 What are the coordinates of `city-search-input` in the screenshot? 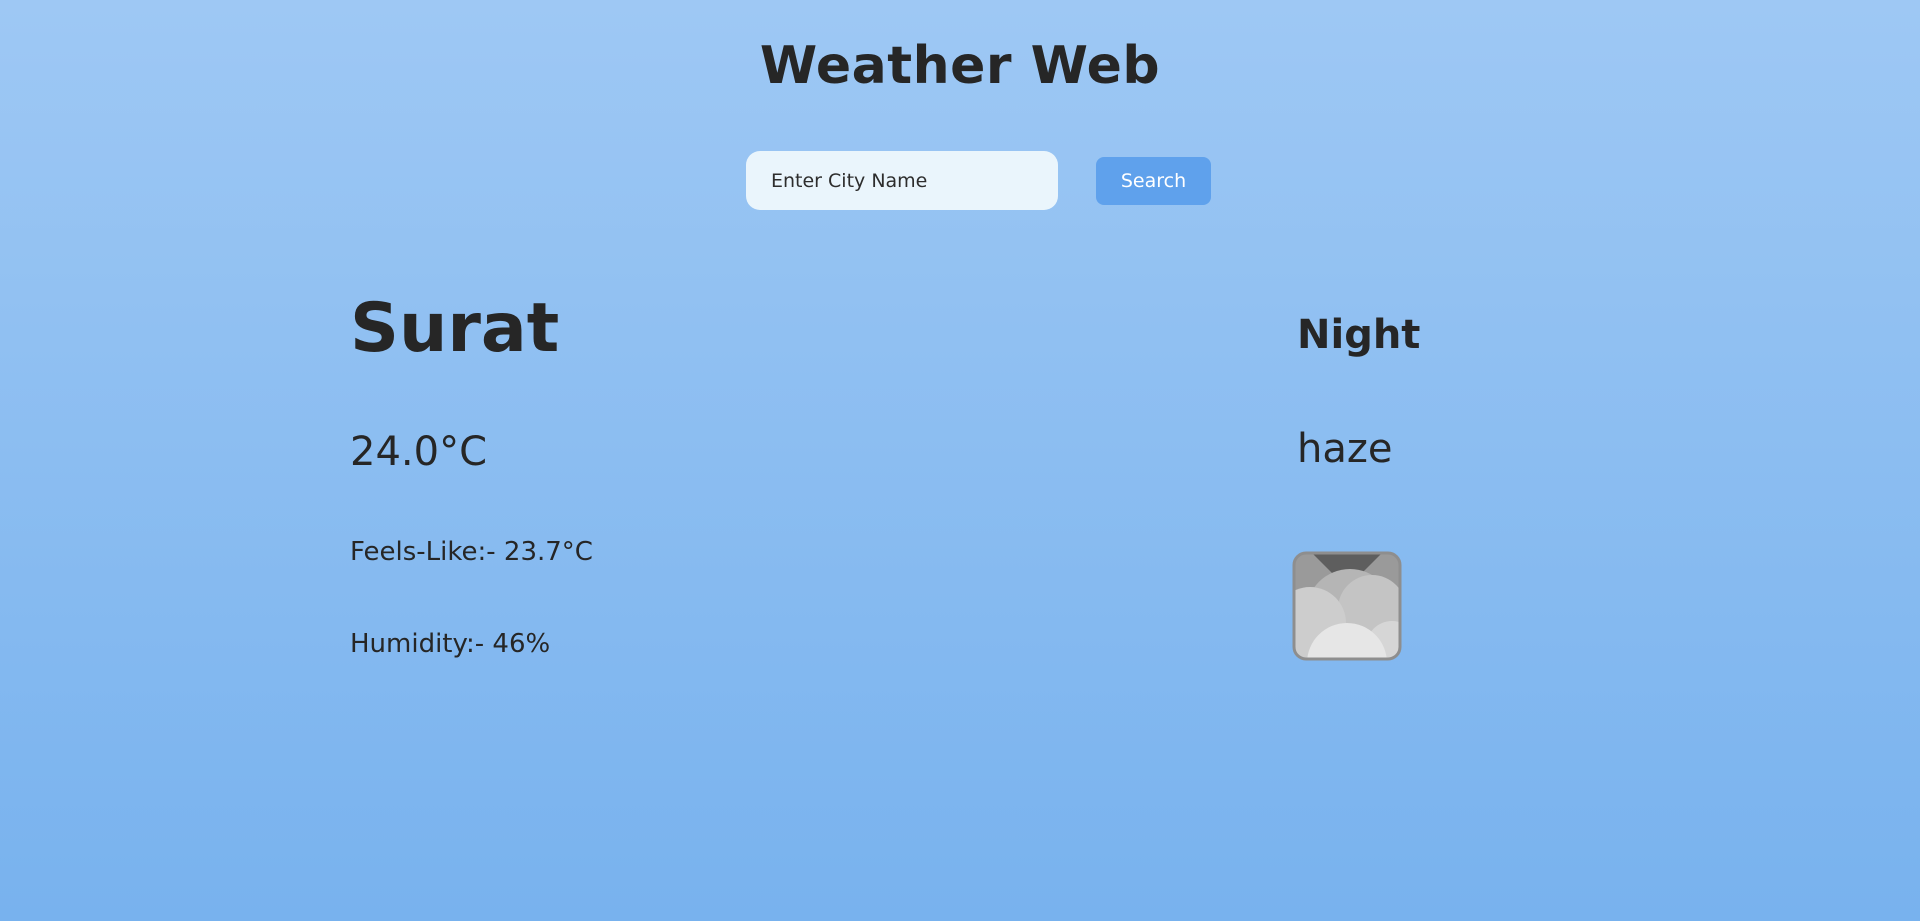 It's located at (902, 180).